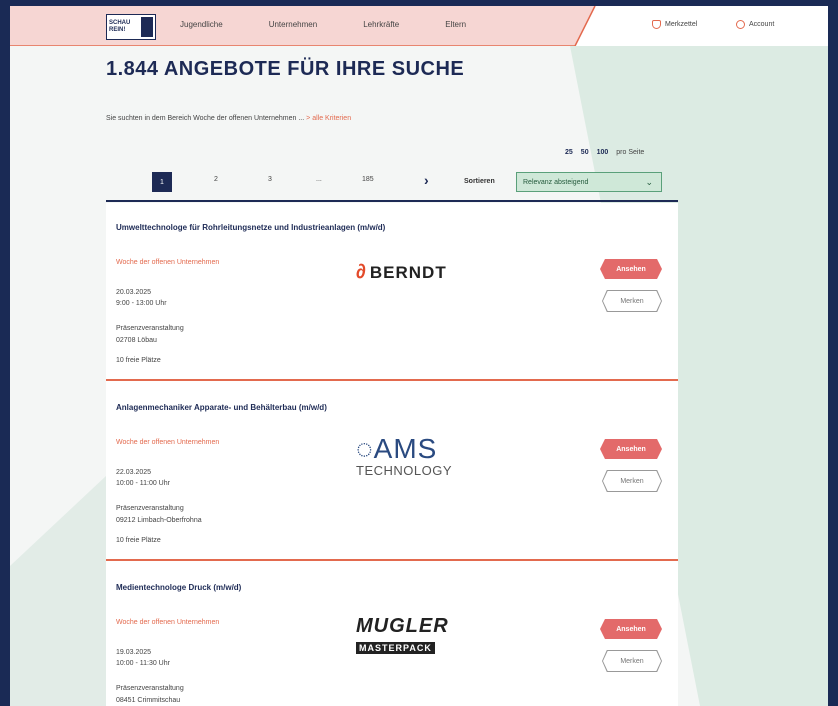  I want to click on ams-wordmark: ◌AMS, so click(404, 449).